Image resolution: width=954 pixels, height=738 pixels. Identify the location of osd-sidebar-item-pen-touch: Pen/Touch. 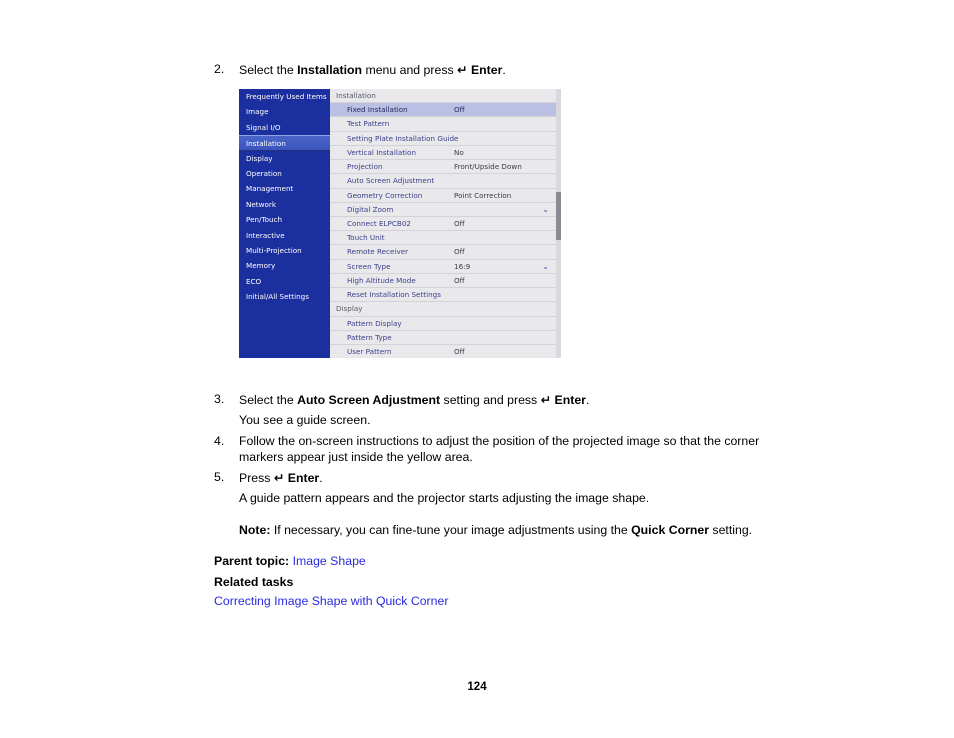
(284, 219).